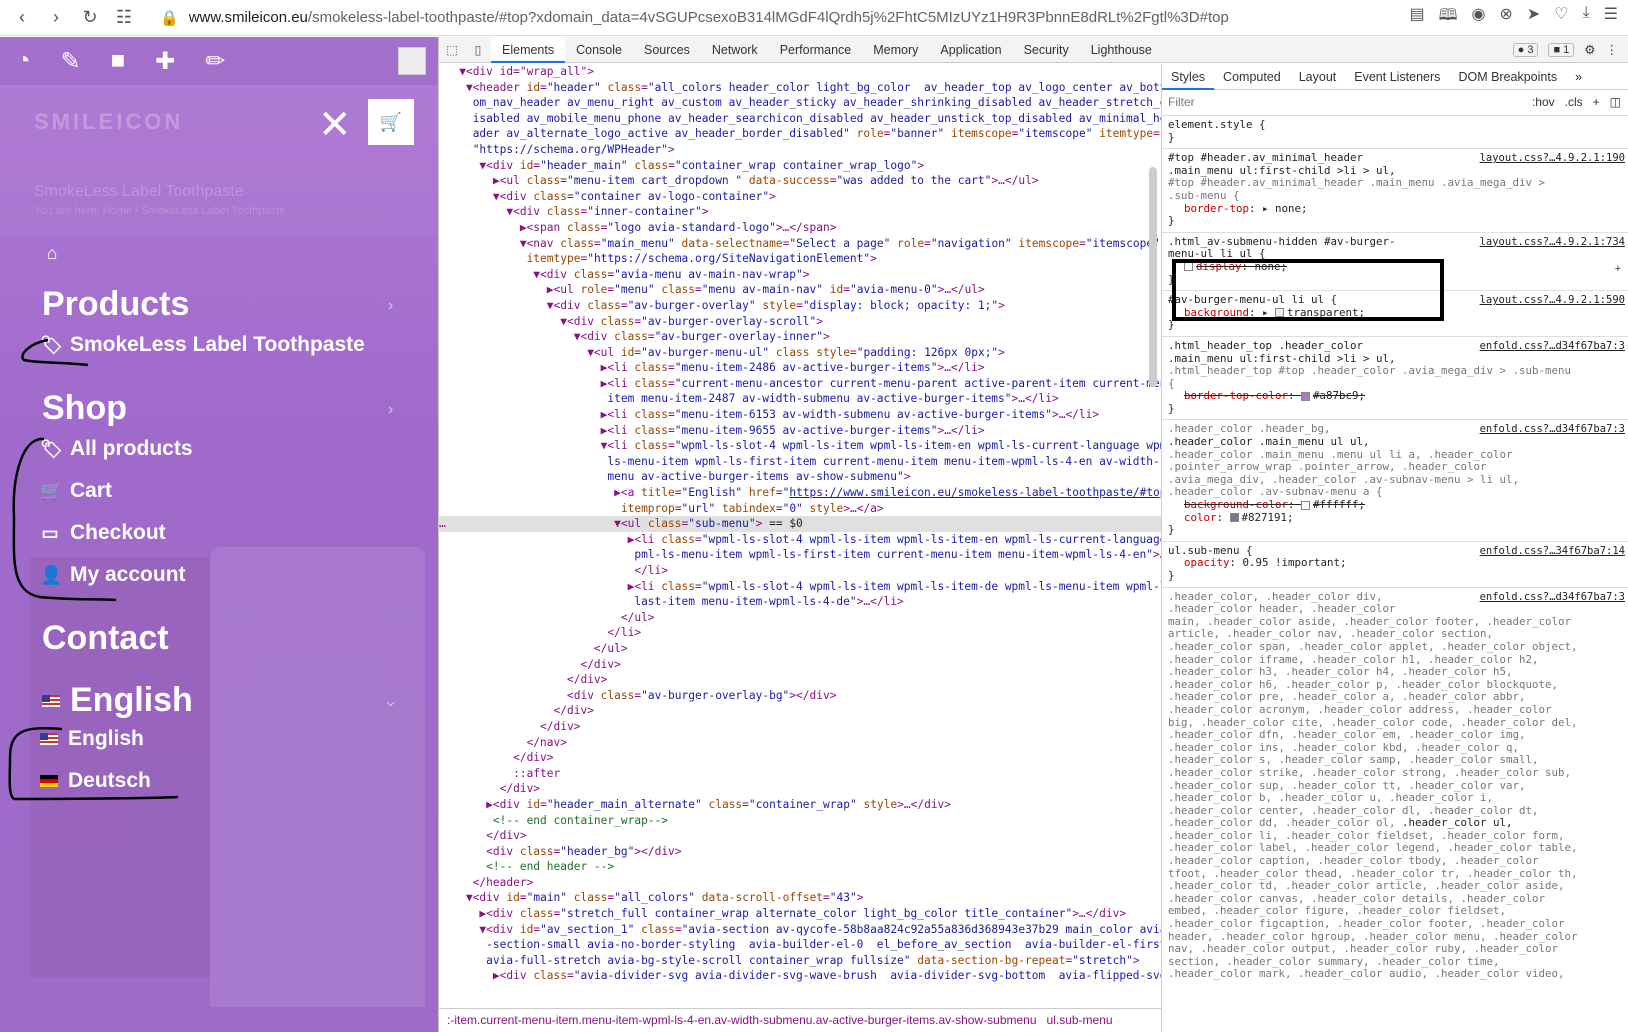 This screenshot has height=1032, width=1628. What do you see at coordinates (1395, 133) in the screenshot?
I see `css-rule: element.style {}` at bounding box center [1395, 133].